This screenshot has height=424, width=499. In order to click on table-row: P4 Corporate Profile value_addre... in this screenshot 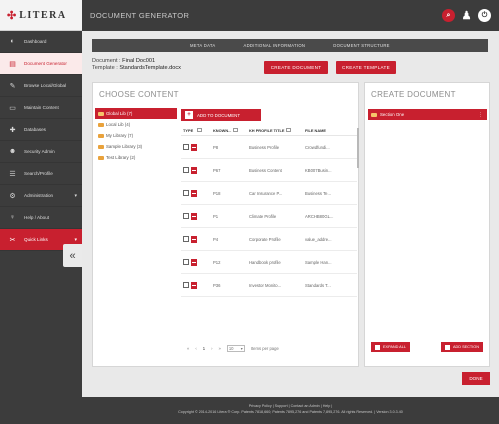, I will do `click(269, 239)`.